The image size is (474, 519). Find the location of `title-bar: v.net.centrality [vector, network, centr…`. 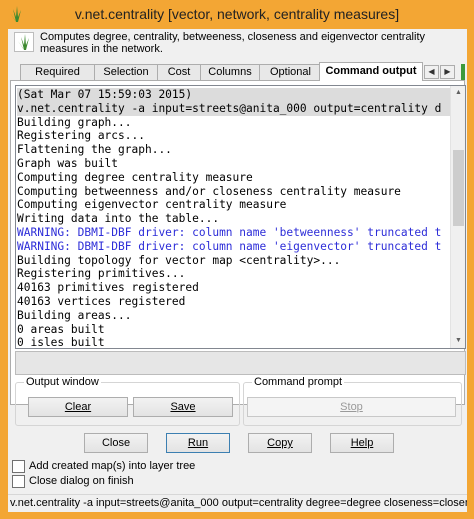

title-bar: v.net.centrality [vector, network, centr… is located at coordinates (237, 14).